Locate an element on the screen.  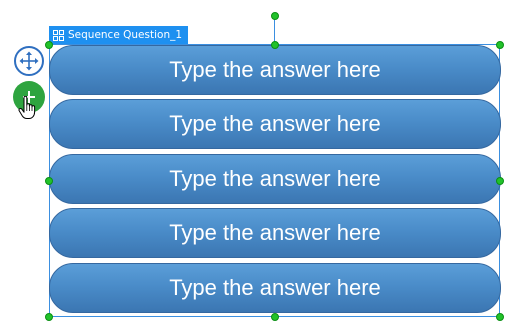
object-name-tag: Sequence Question_1 is located at coordinates (119, 35).